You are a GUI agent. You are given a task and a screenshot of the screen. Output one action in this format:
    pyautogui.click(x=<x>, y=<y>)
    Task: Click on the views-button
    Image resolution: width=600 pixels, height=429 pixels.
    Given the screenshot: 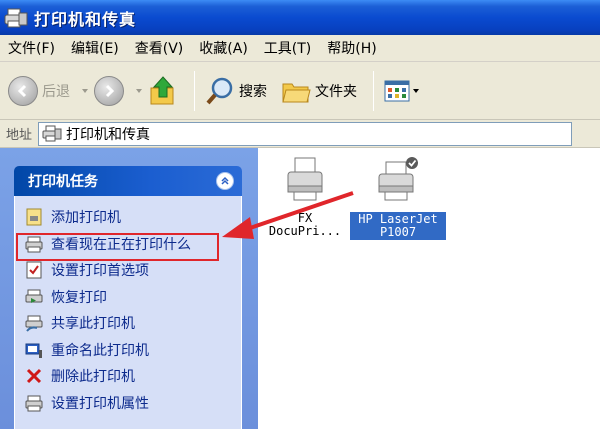 What is the action you would take?
    pyautogui.click(x=404, y=91)
    